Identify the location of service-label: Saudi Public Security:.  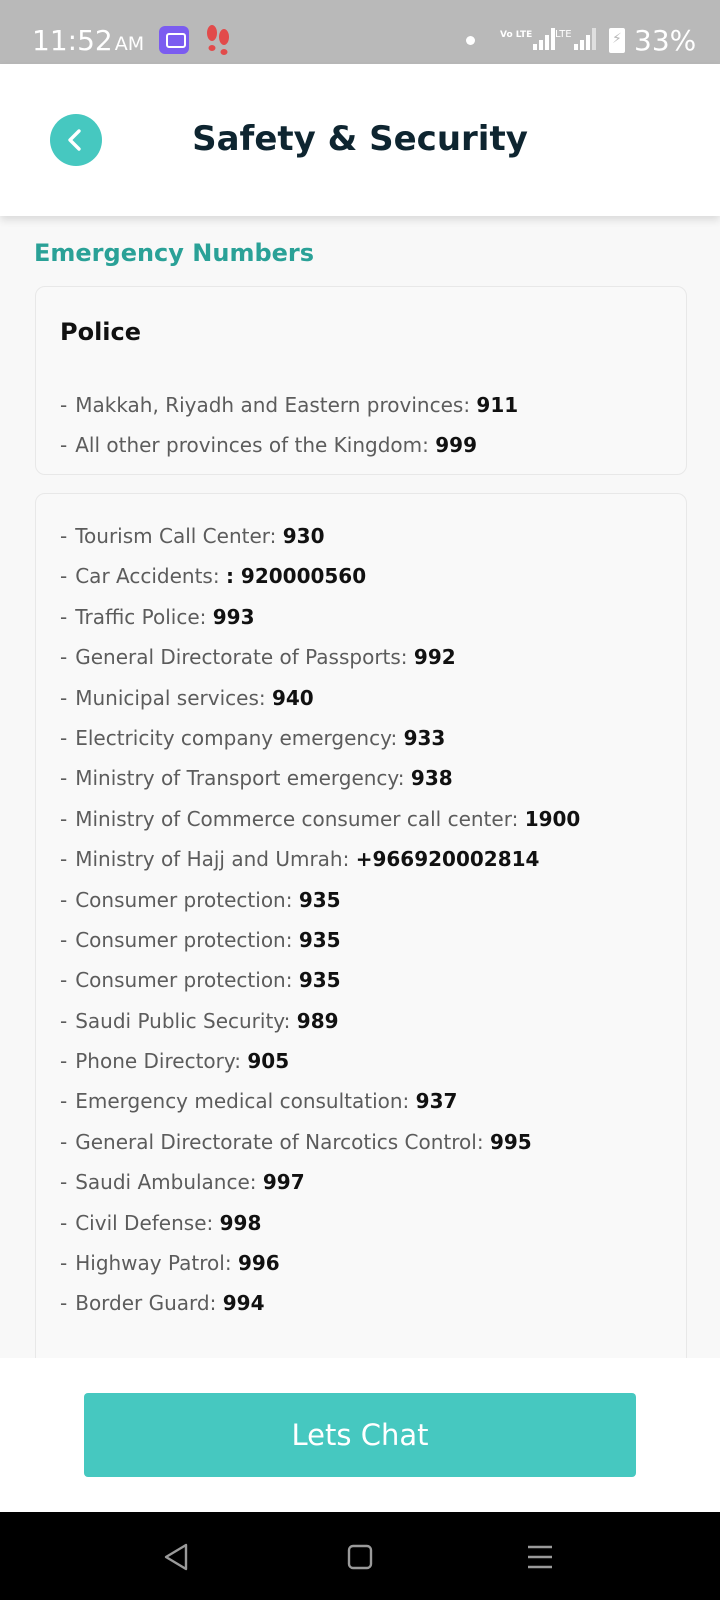
(183, 1020).